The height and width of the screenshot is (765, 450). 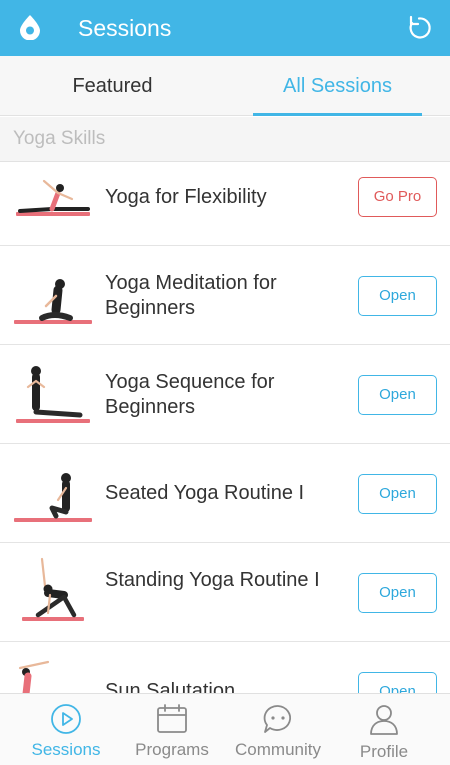 I want to click on tab-featured: Featured, so click(x=112, y=86).